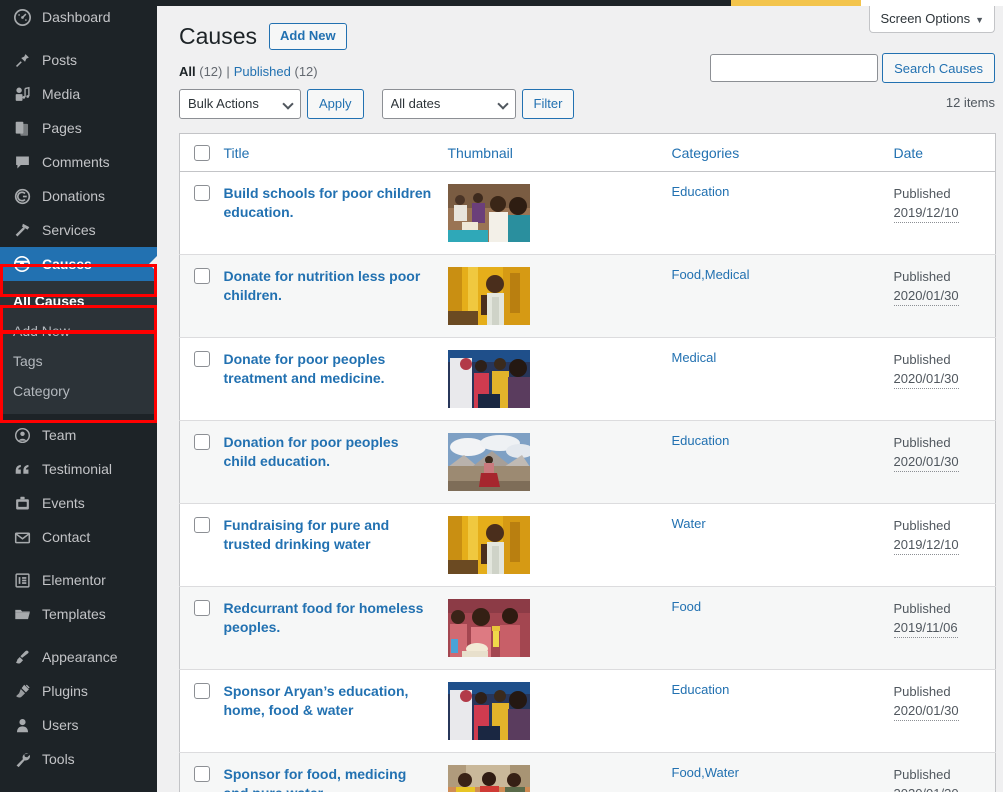 This screenshot has height=792, width=1003. I want to click on sidebar-item-posts: Posts, so click(78, 60).